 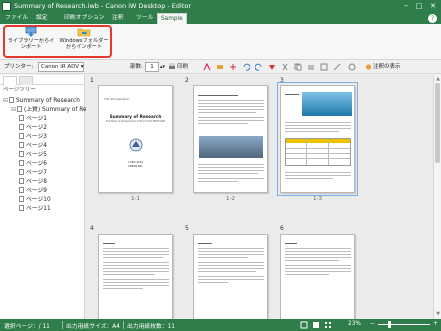 I want to click on library-import-icon, so click(x=31, y=31).